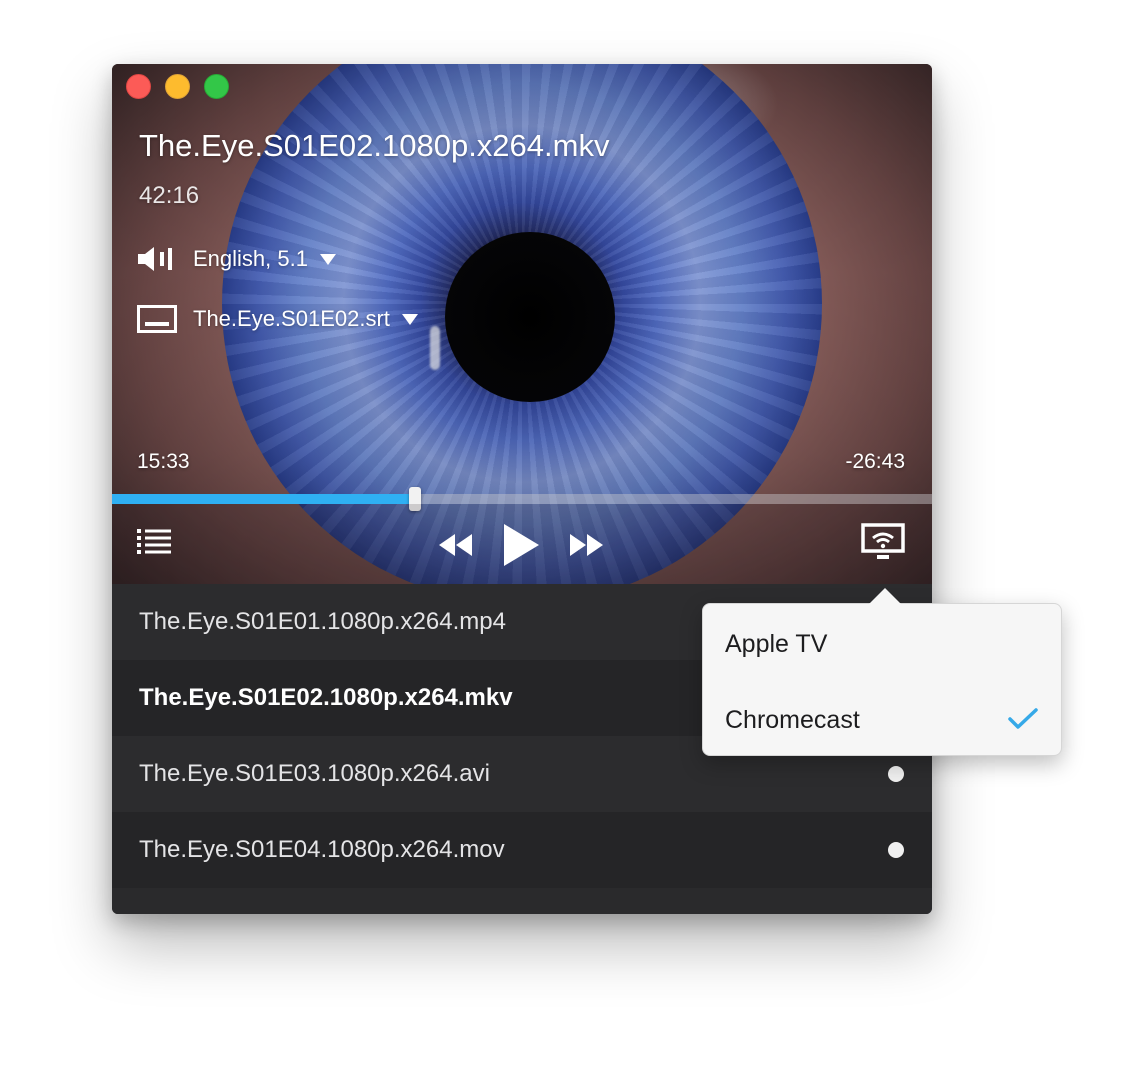 This screenshot has height=1074, width=1122. I want to click on playlist-item: The.Eye.S01E04.1080p.x264.mov, so click(522, 850).